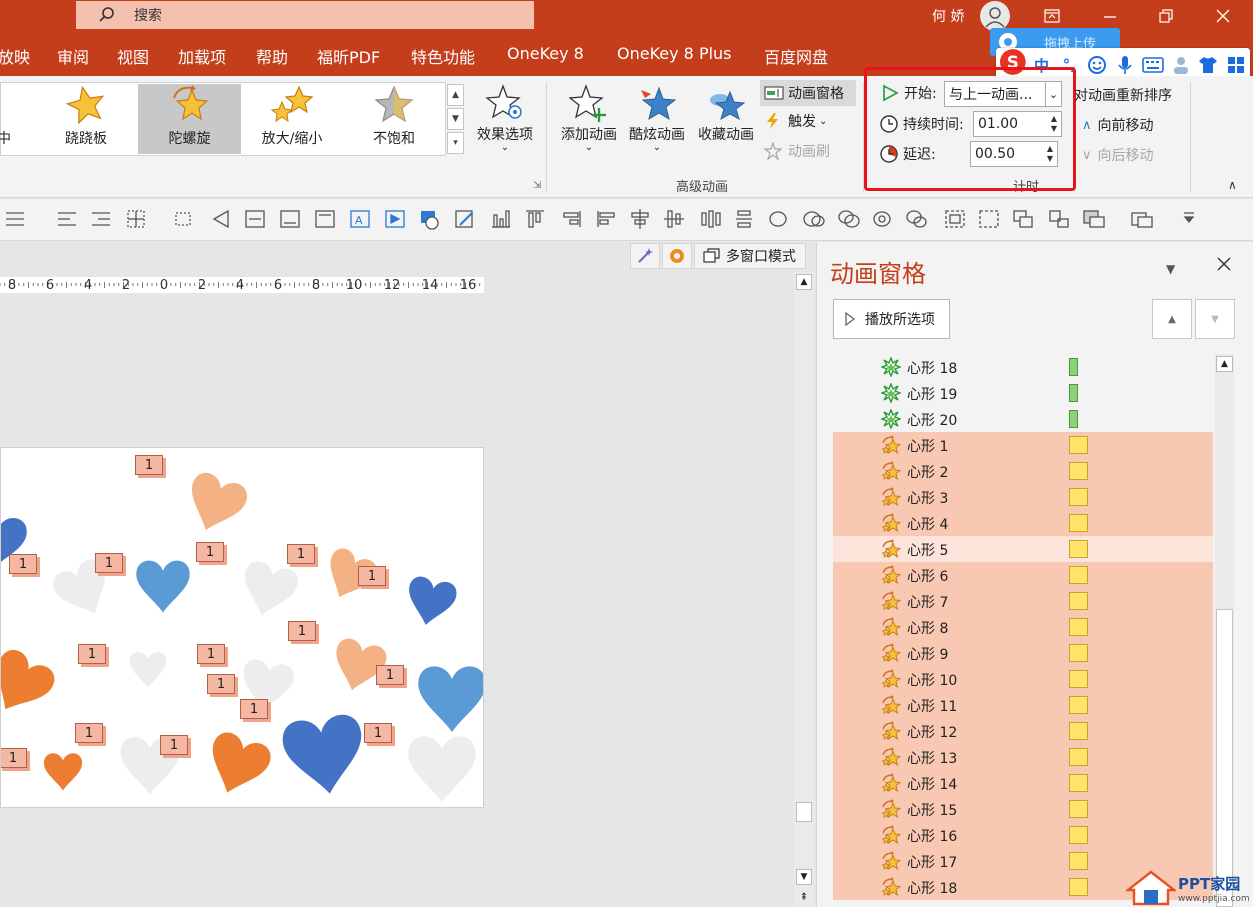 This screenshot has height=907, width=1253. What do you see at coordinates (795, 121) in the screenshot?
I see `trigger-button: 触发 ⌄` at bounding box center [795, 121].